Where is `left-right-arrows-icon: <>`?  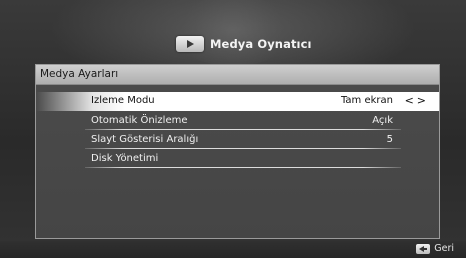
left-right-arrows-icon: <> is located at coordinates (417, 100).